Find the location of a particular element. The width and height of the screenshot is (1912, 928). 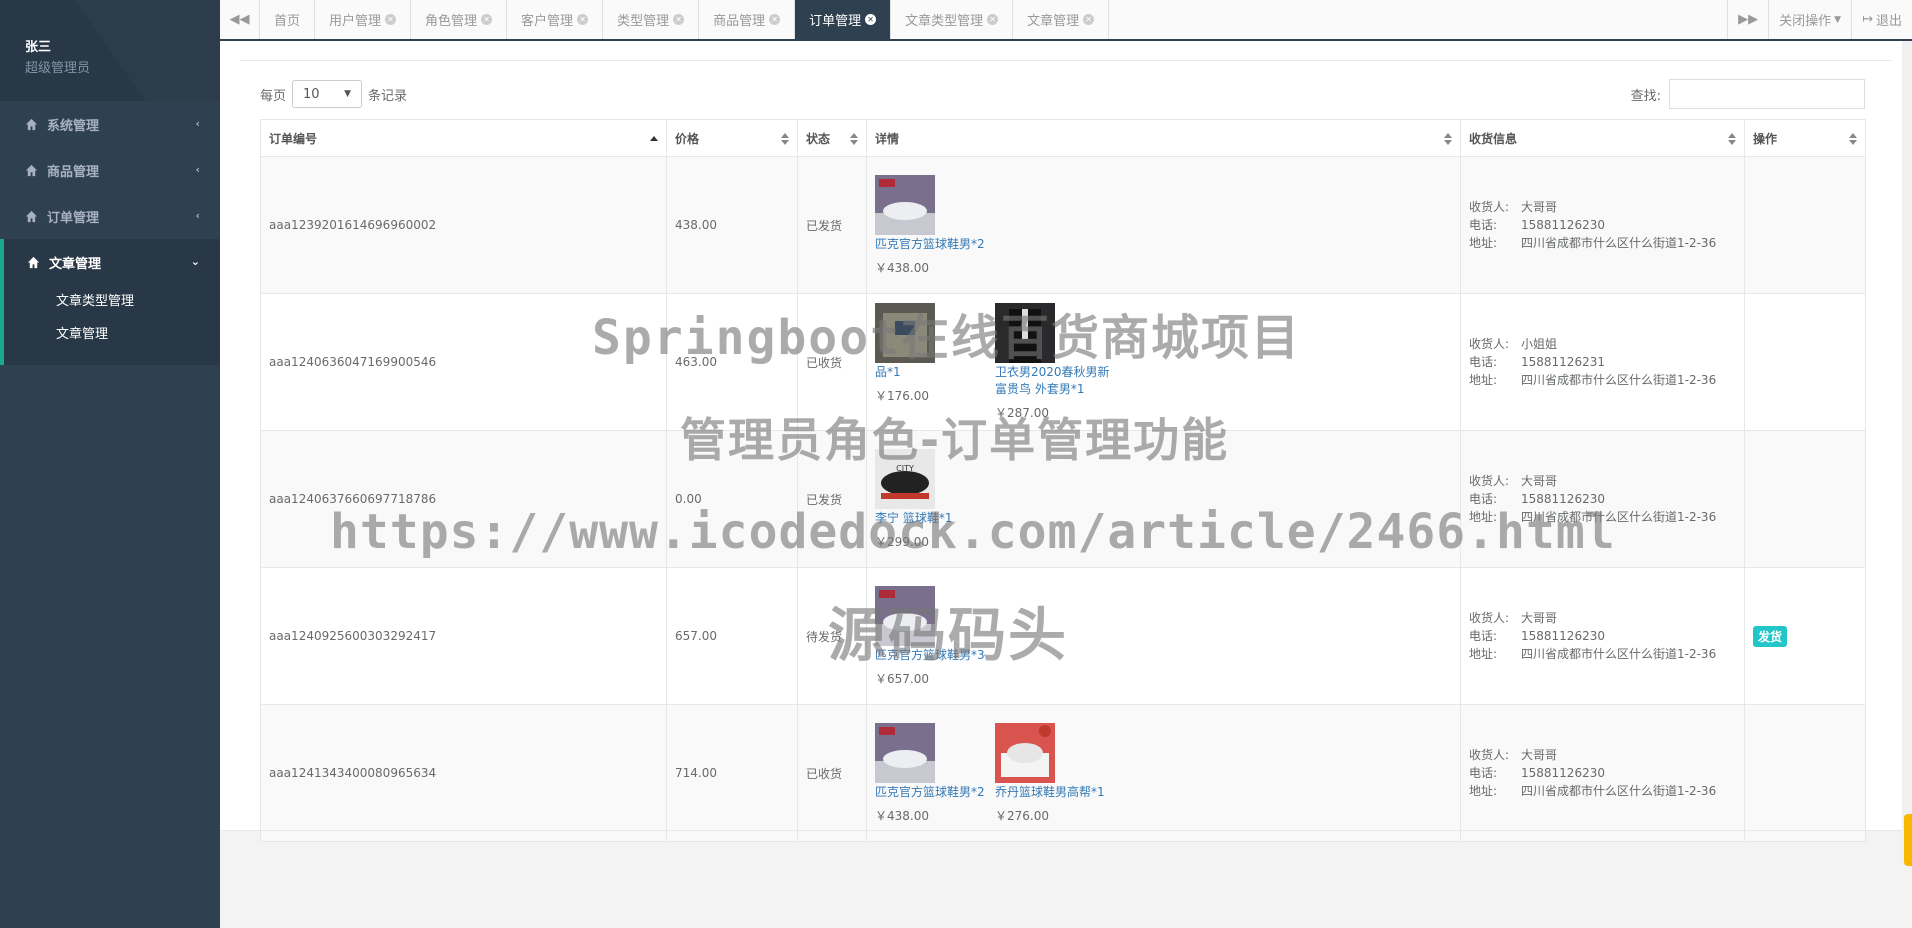

tabs-scroll-left-button: ◀◀ is located at coordinates (240, 19).